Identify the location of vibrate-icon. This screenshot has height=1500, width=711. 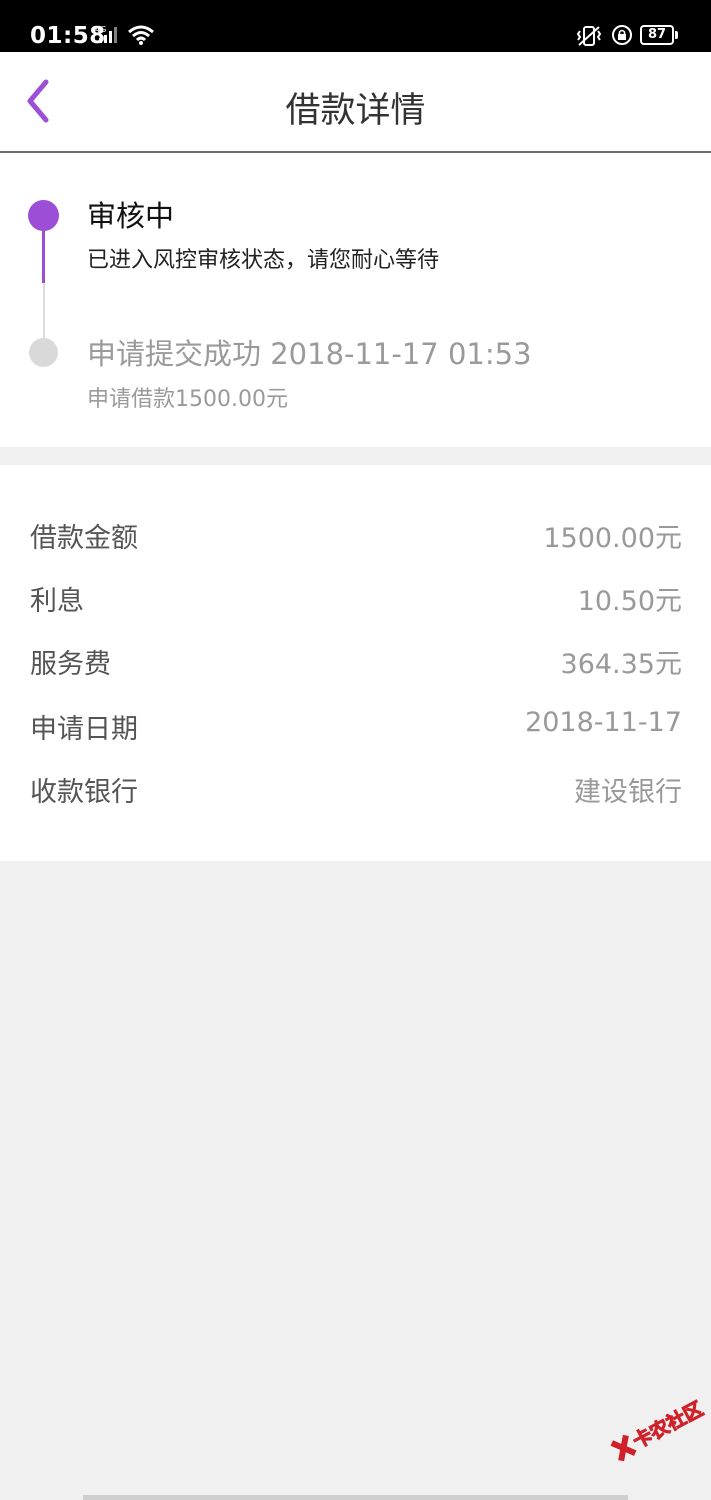
(589, 38).